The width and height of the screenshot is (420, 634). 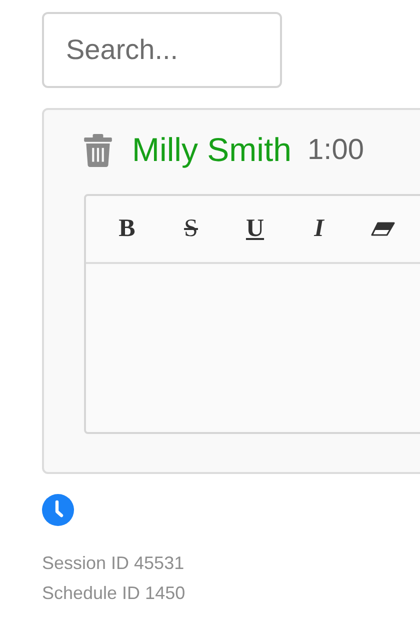 I want to click on strikethrough-button: S, so click(x=191, y=229).